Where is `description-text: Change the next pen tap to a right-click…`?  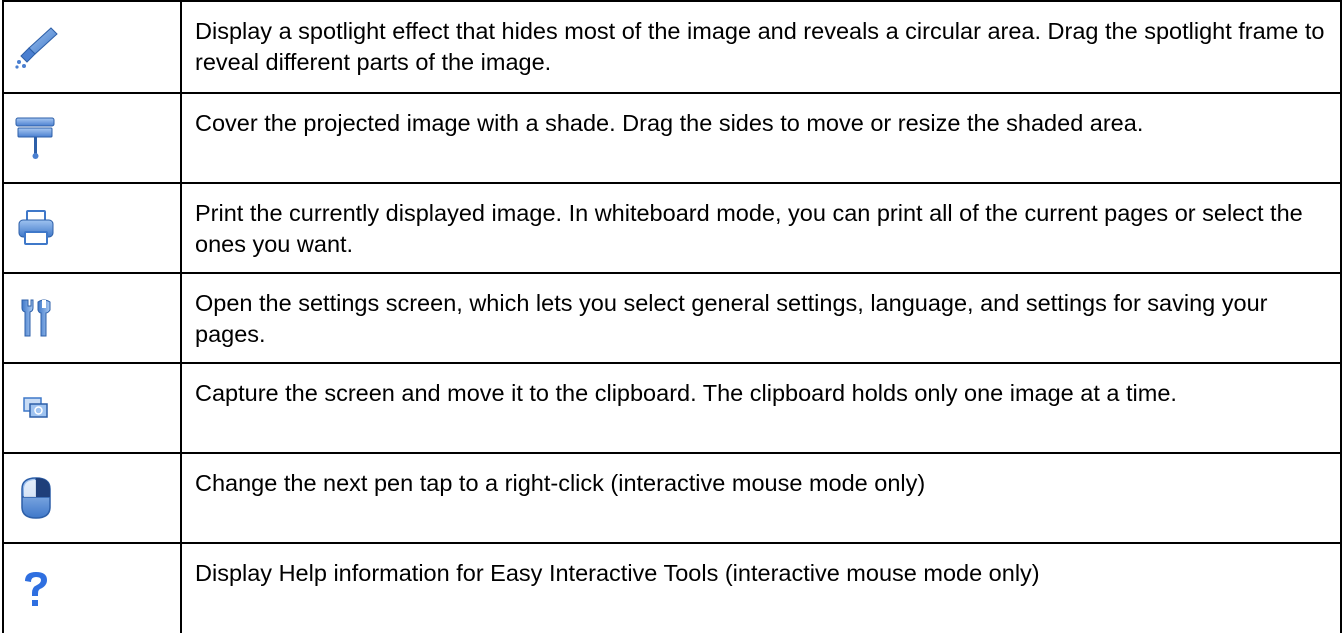 description-text: Change the next pen tap to a right-click… is located at coordinates (560, 483).